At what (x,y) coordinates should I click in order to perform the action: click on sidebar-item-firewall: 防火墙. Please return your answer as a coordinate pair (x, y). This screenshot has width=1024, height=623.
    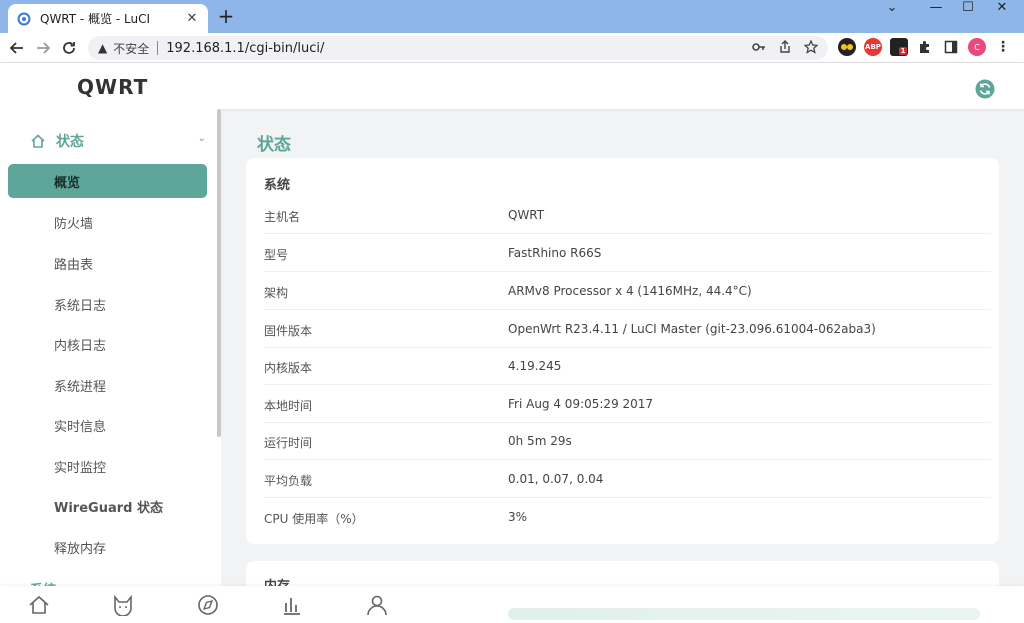
    Looking at the image, I should click on (107, 222).